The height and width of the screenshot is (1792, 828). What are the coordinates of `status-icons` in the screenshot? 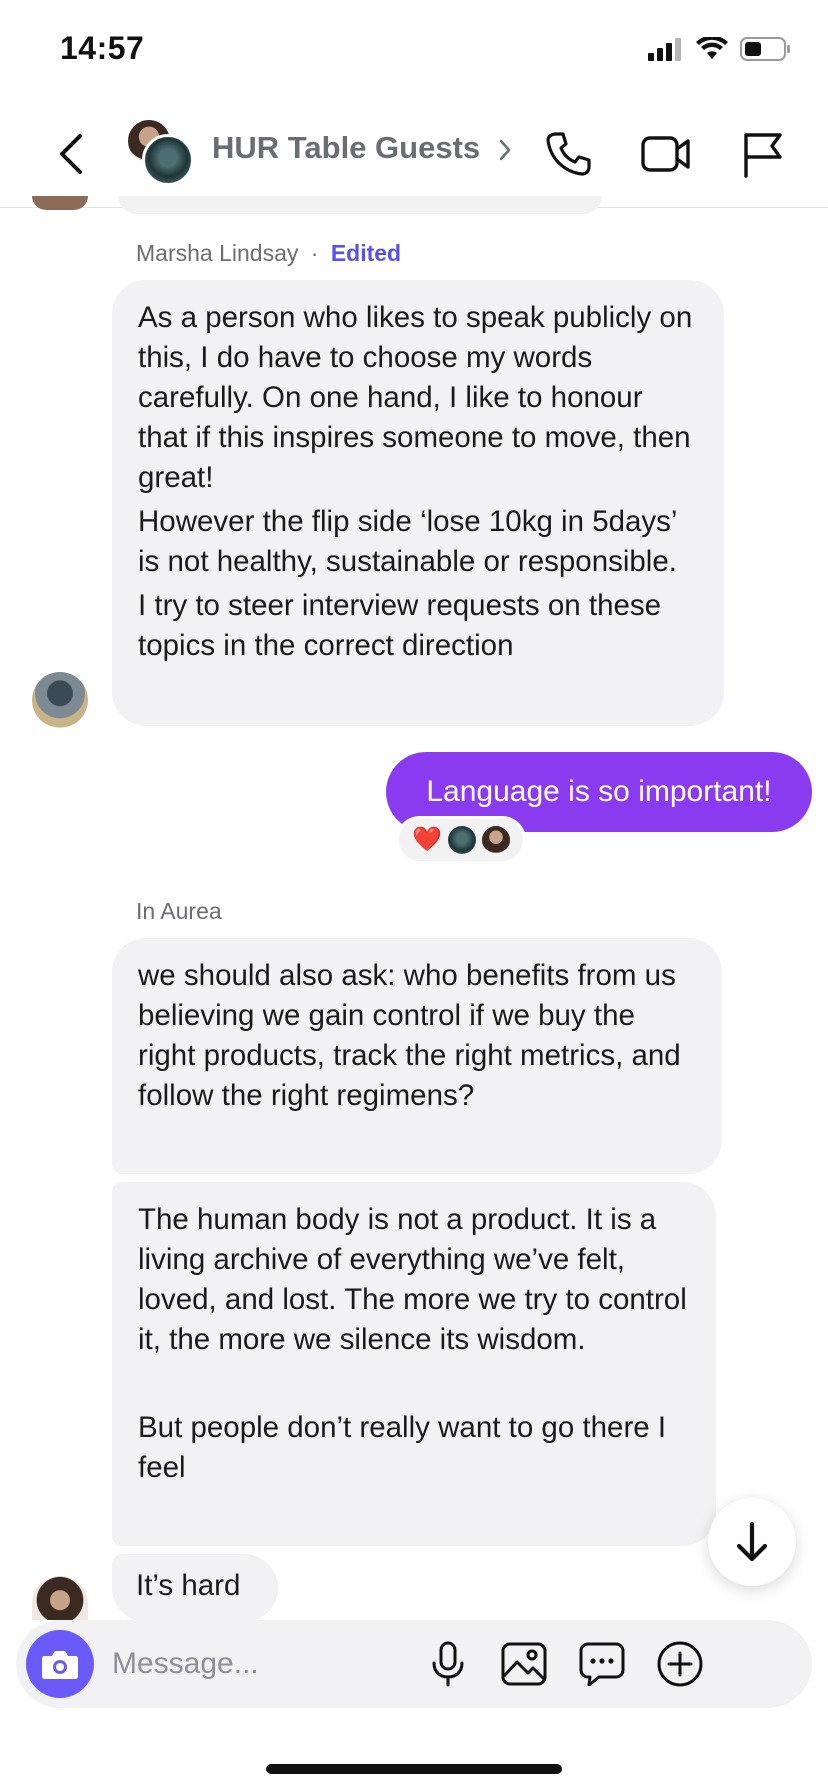 It's located at (720, 49).